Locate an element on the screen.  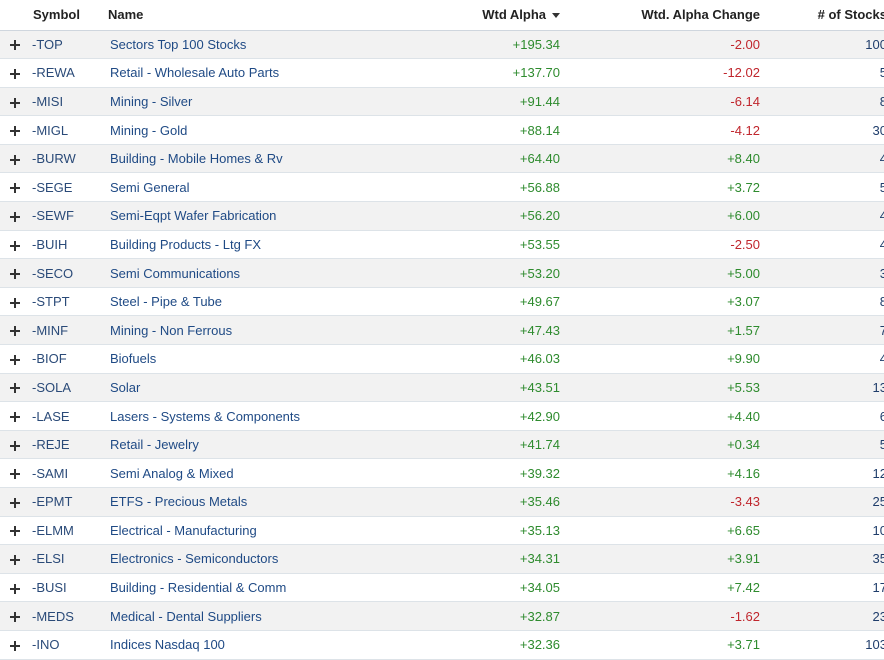
row-name-link: Semi General is located at coordinates (258, 187).